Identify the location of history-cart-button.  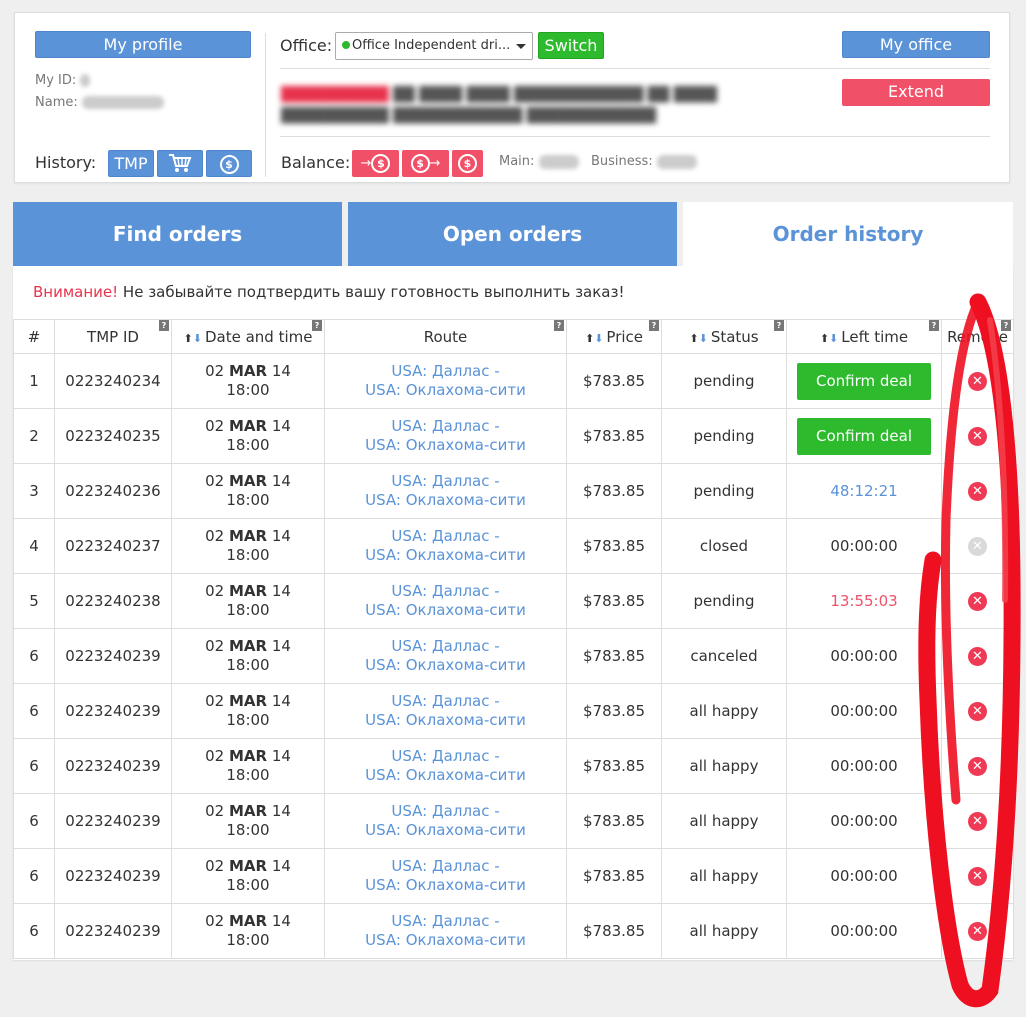
(180, 163).